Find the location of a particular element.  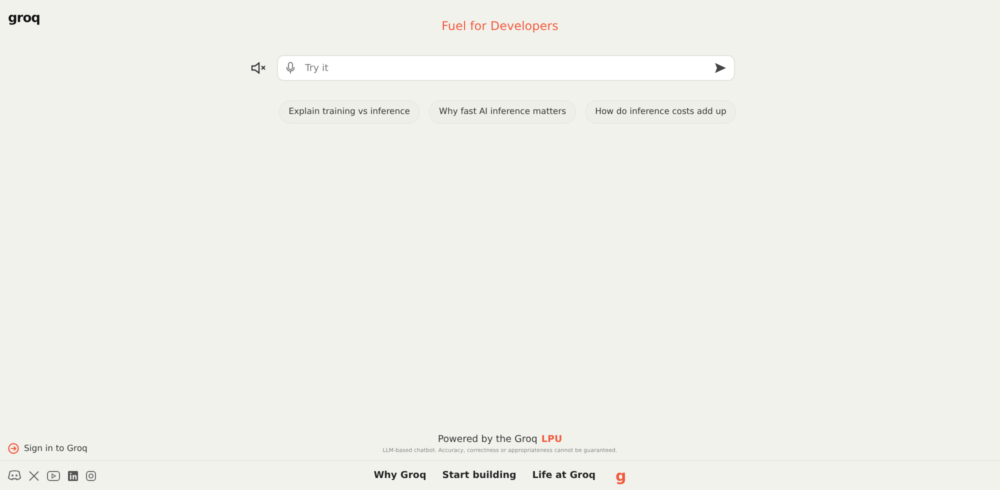

prompt-field: Try it is located at coordinates (506, 68).